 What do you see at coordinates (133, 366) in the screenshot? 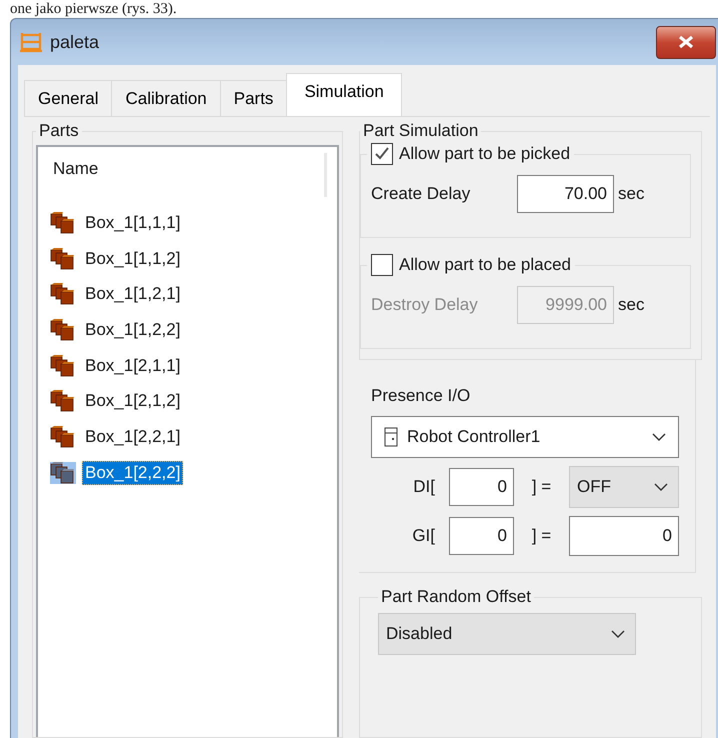
I see `part-item: Box_1[2,1,1]` at bounding box center [133, 366].